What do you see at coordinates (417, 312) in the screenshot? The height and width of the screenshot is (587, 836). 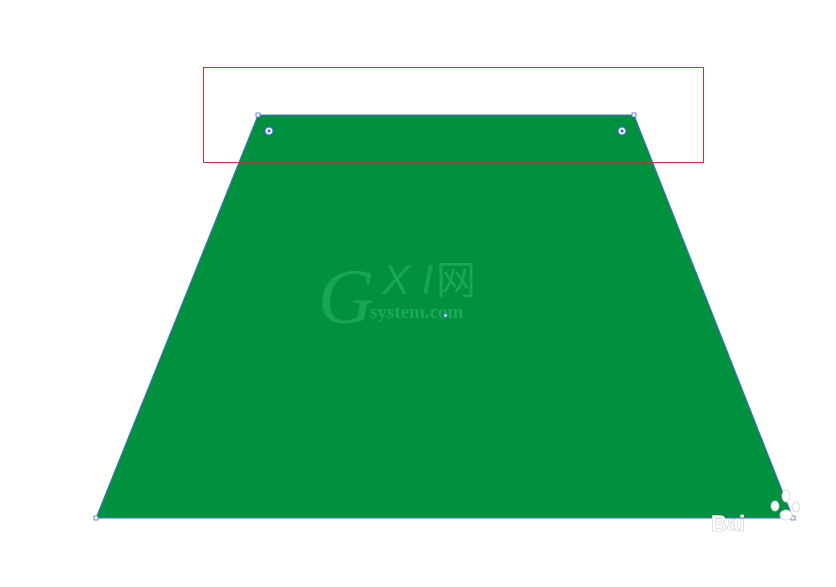 I see `watermark-domain: system.com` at bounding box center [417, 312].